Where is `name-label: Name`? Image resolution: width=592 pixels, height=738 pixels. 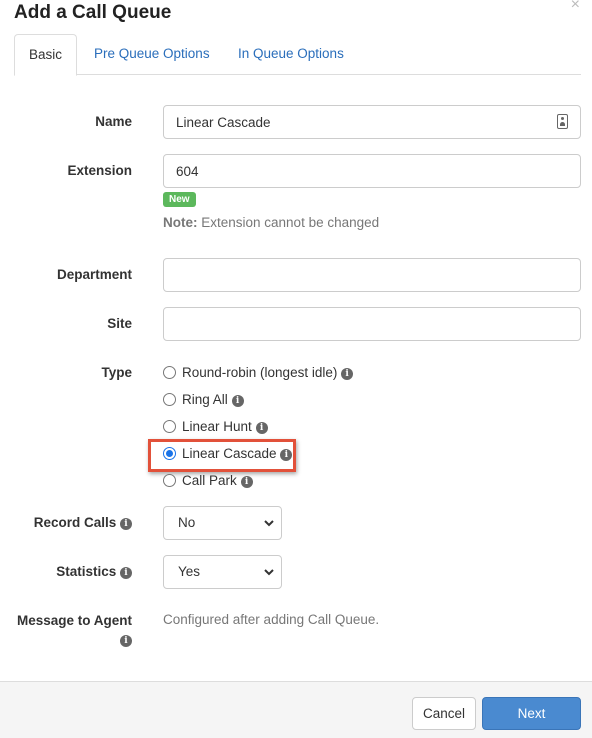 name-label: Name is located at coordinates (113, 121).